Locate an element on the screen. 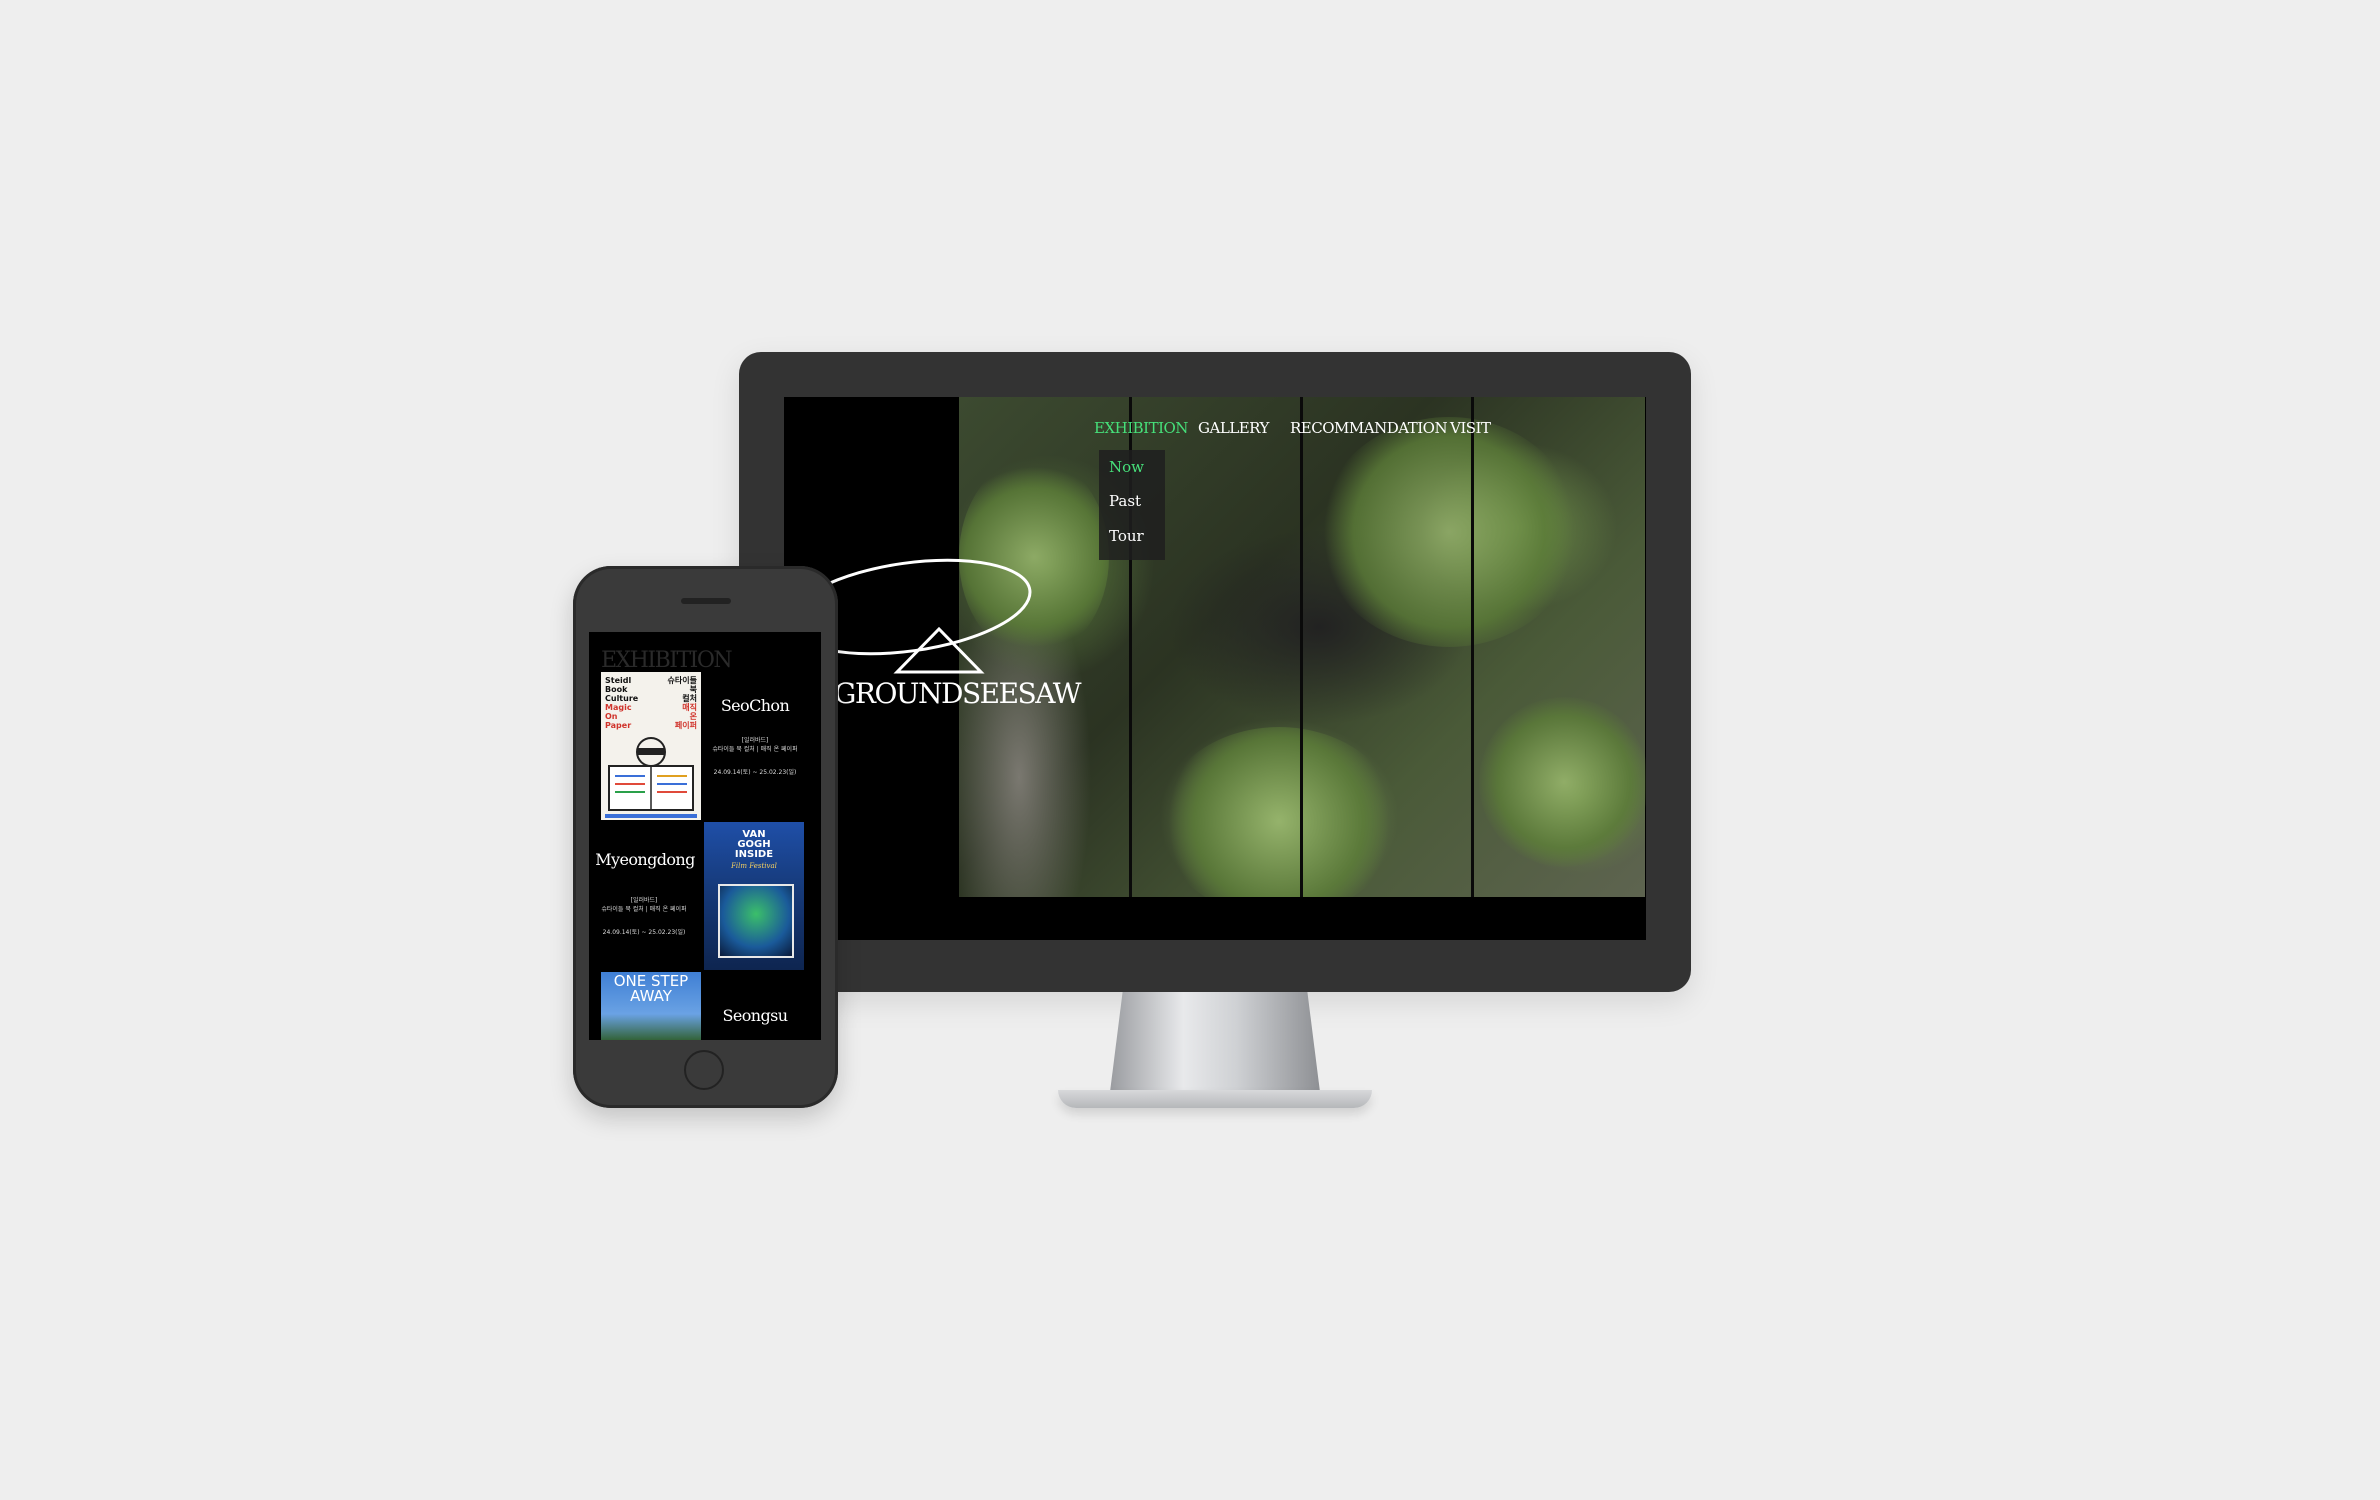 This screenshot has width=2380, height=1500. phone-speaker is located at coordinates (706, 601).